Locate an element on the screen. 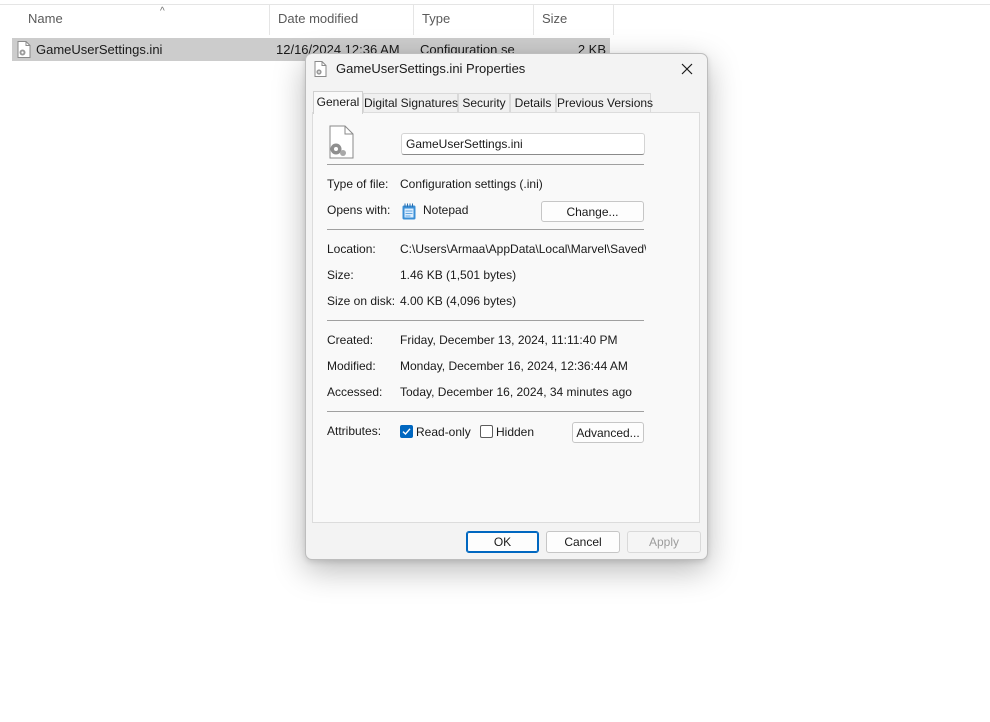  dialog-titlebar: GameUserSettings.ini Properties is located at coordinates (506, 69).